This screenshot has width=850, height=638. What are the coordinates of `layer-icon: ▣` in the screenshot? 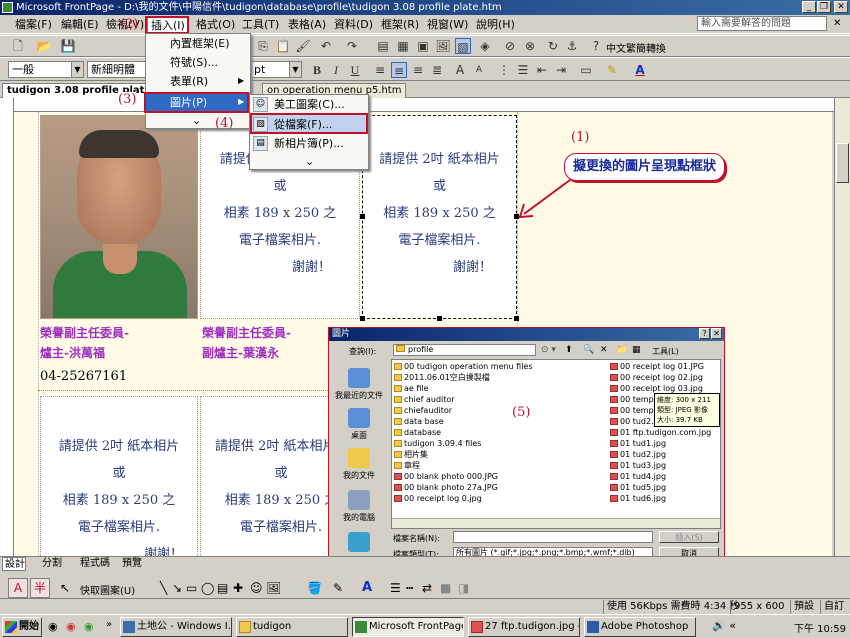 It's located at (423, 46).